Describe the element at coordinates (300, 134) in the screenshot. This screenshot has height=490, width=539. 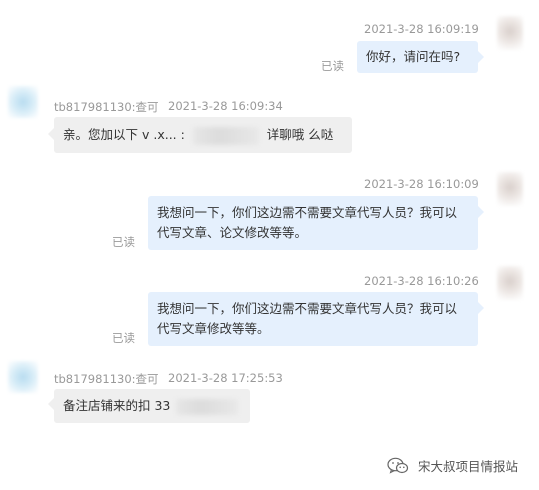
I see `message-text: 详聊哦 么哒` at that location.